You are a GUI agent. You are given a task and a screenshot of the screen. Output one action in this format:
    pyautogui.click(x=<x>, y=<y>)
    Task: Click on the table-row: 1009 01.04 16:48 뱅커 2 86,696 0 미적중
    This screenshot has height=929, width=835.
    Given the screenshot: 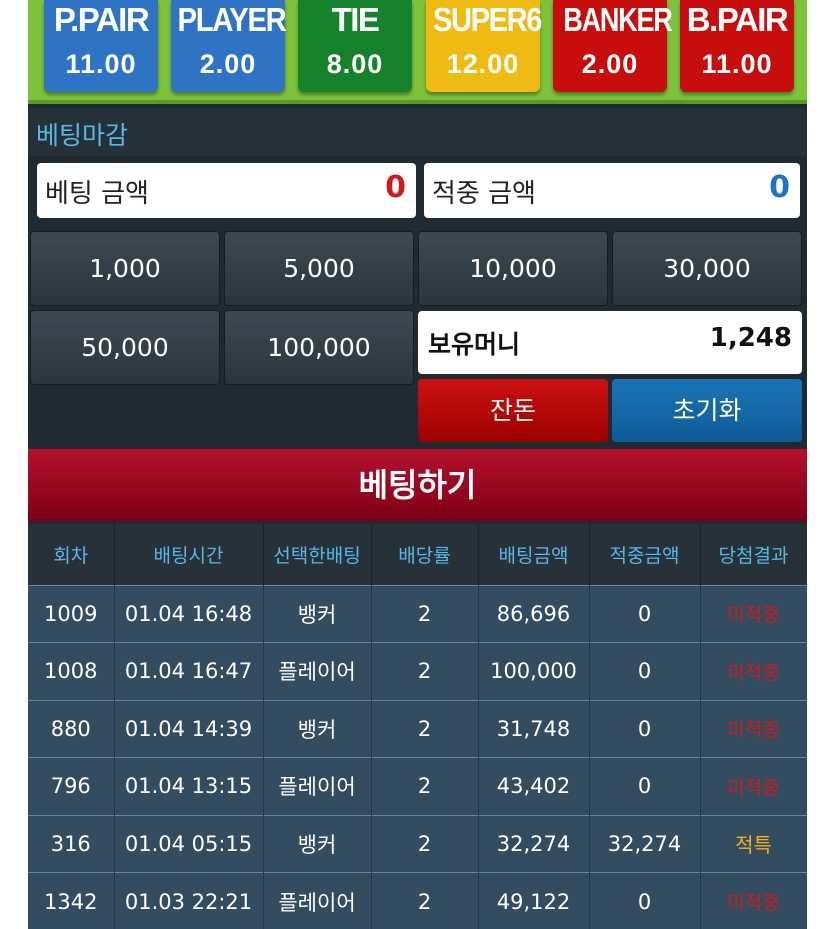 What is the action you would take?
    pyautogui.click(x=417, y=613)
    